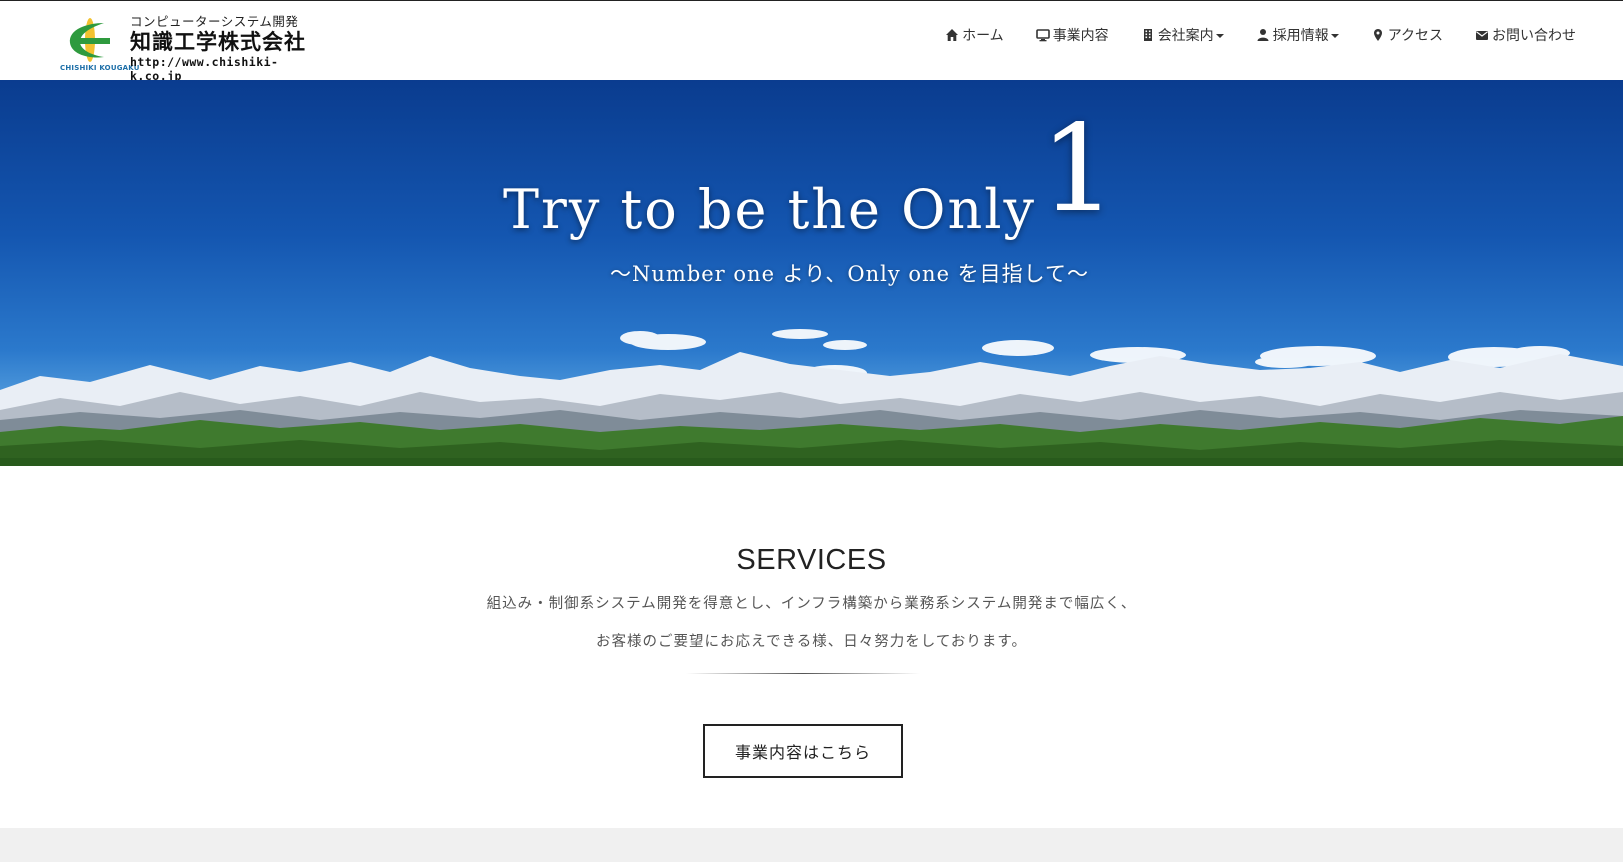 The height and width of the screenshot is (862, 1623). I want to click on company-name: 知識工学株式会社, so click(218, 42).